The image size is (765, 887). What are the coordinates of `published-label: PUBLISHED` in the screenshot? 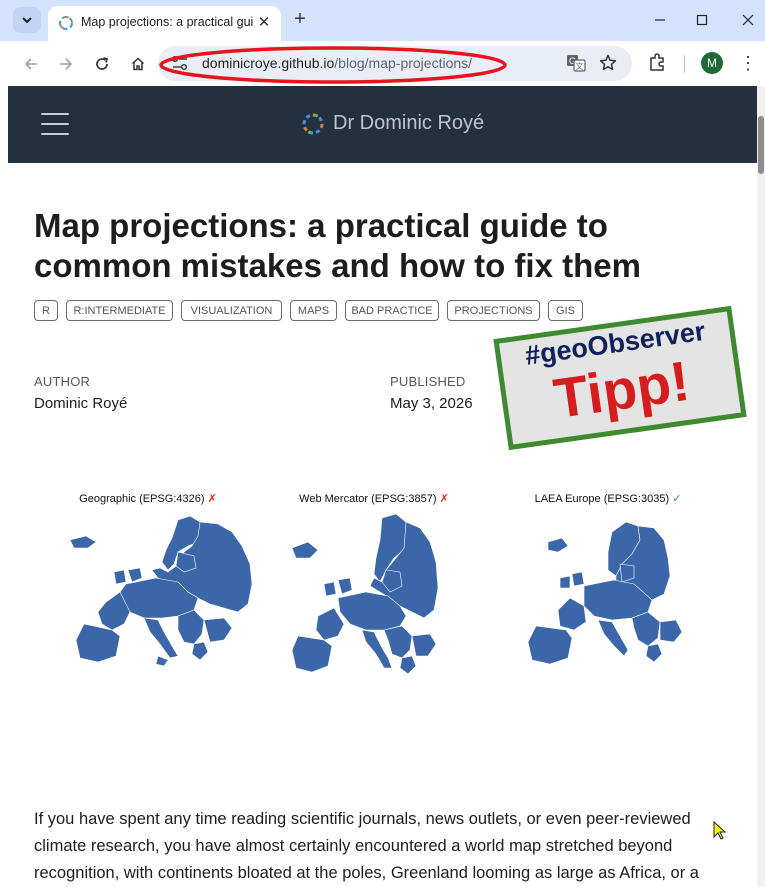 It's located at (428, 381).